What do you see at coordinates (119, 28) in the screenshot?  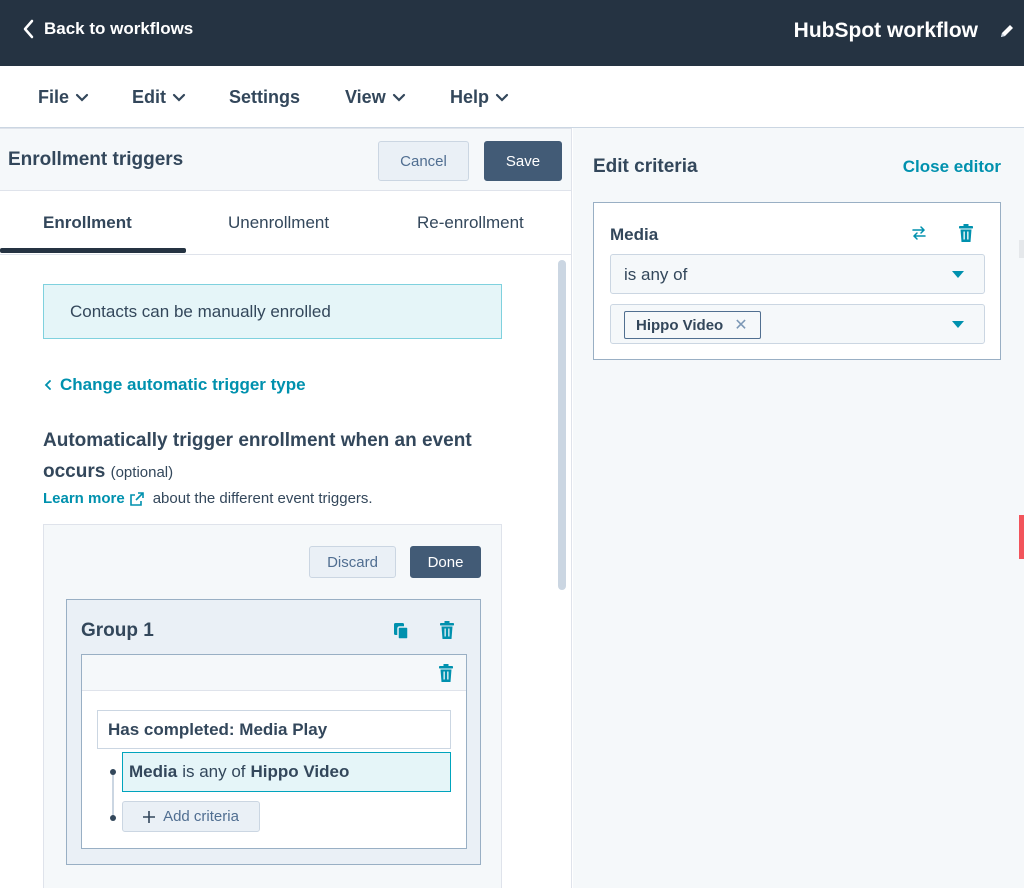 I see `back-label: Back to workflows` at bounding box center [119, 28].